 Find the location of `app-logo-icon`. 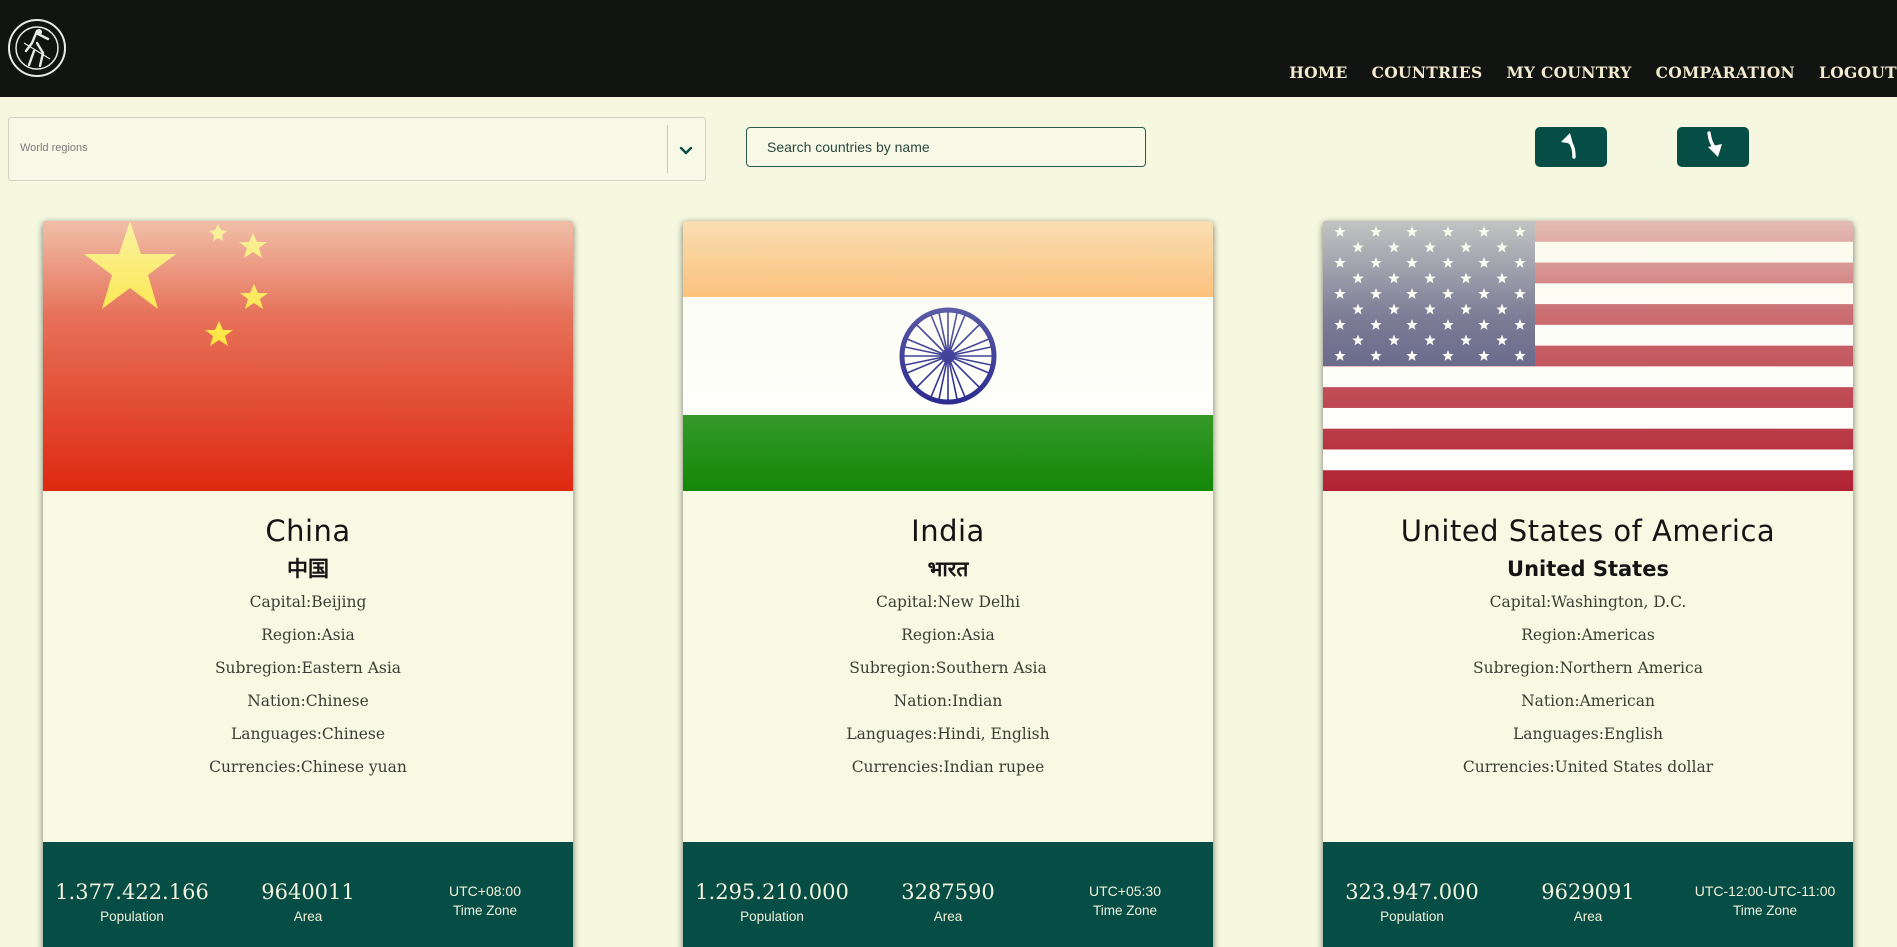

app-logo-icon is located at coordinates (37, 48).